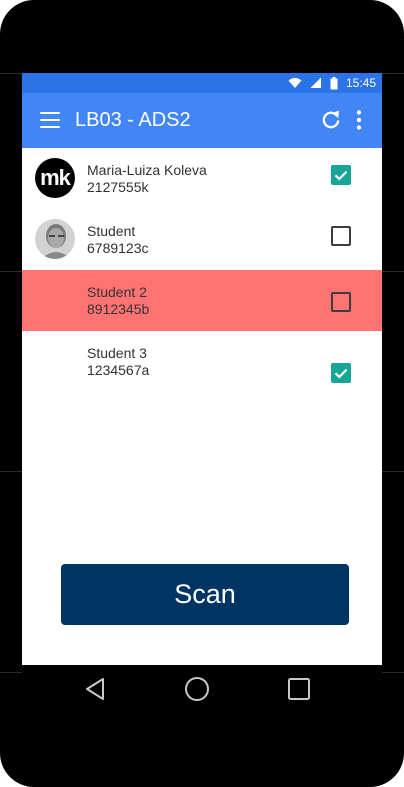  I want to click on signal-icon, so click(315, 82).